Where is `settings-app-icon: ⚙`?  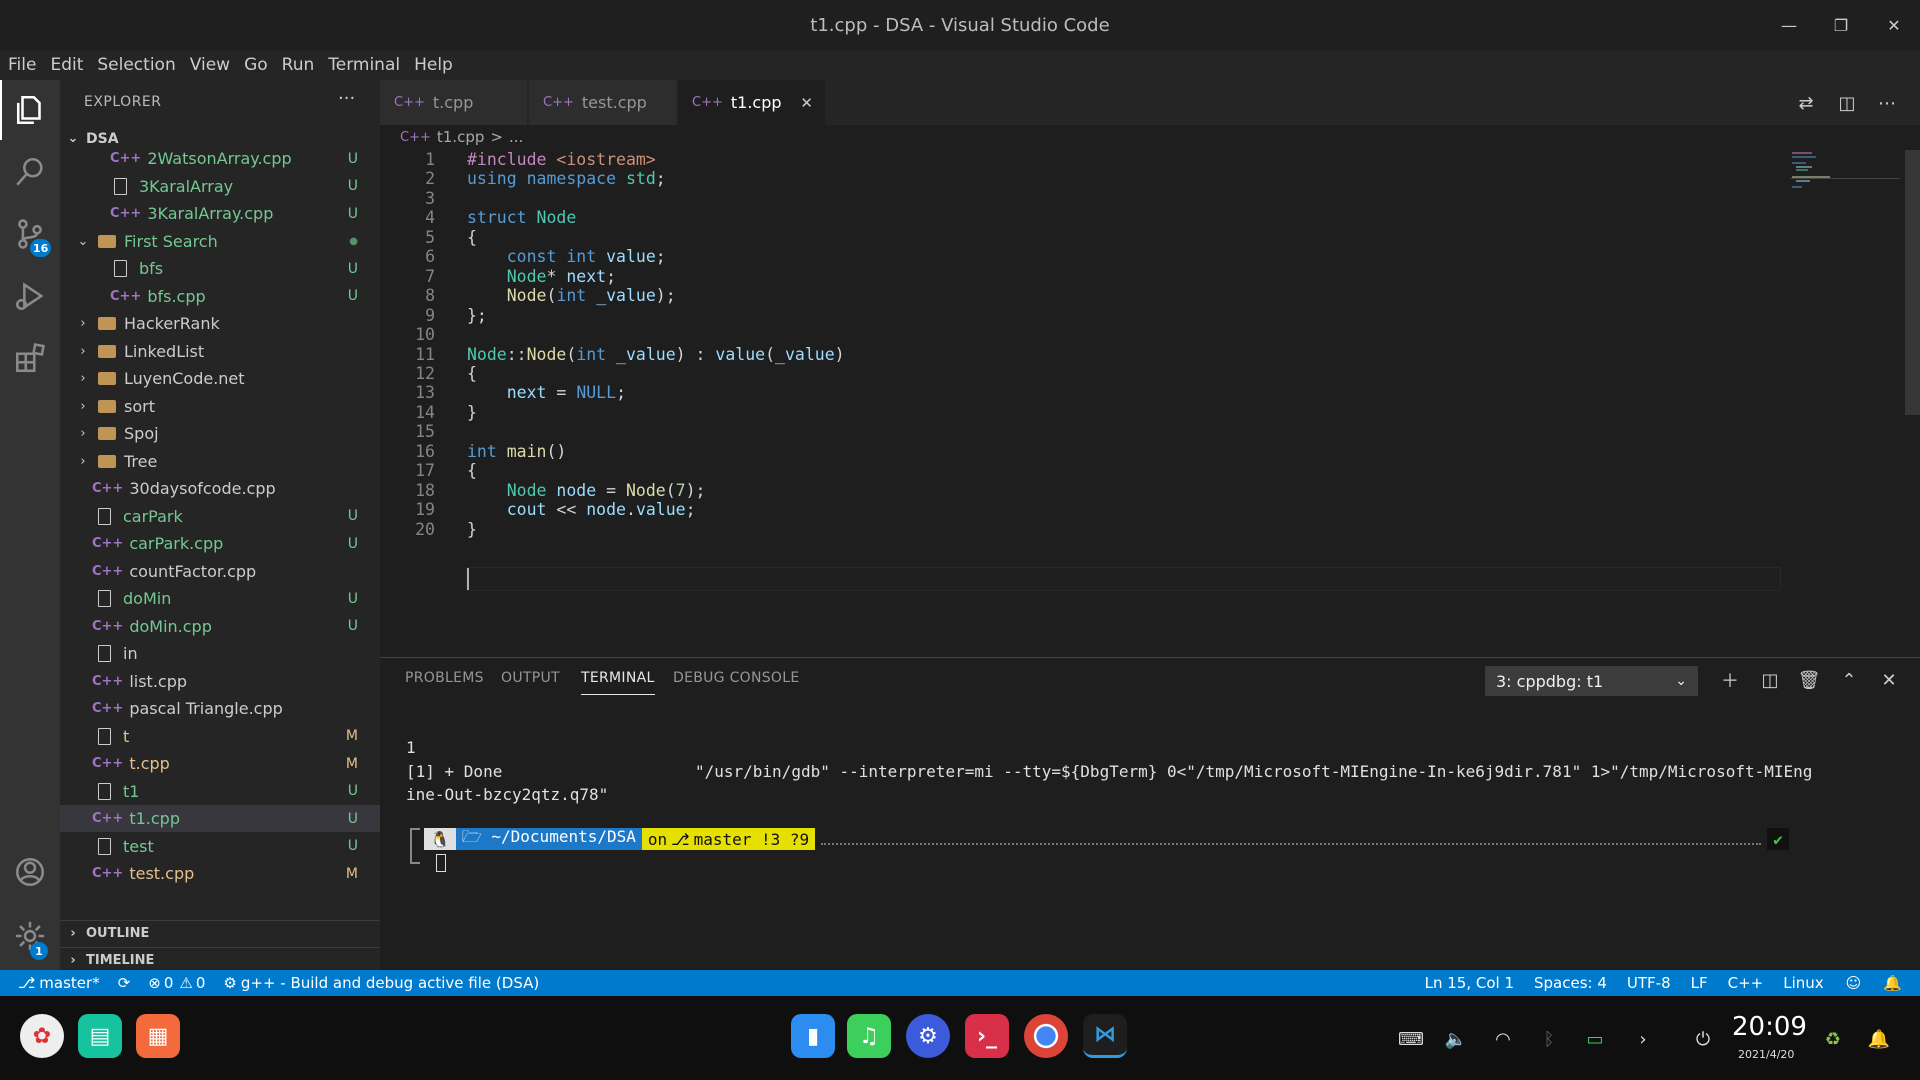 settings-app-icon: ⚙ is located at coordinates (928, 1036).